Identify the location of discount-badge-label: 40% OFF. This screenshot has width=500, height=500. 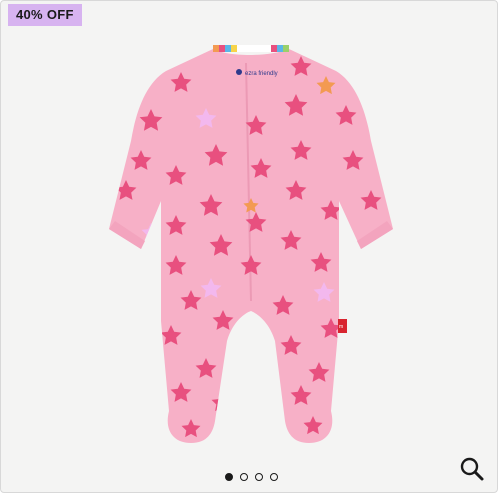
(45, 14).